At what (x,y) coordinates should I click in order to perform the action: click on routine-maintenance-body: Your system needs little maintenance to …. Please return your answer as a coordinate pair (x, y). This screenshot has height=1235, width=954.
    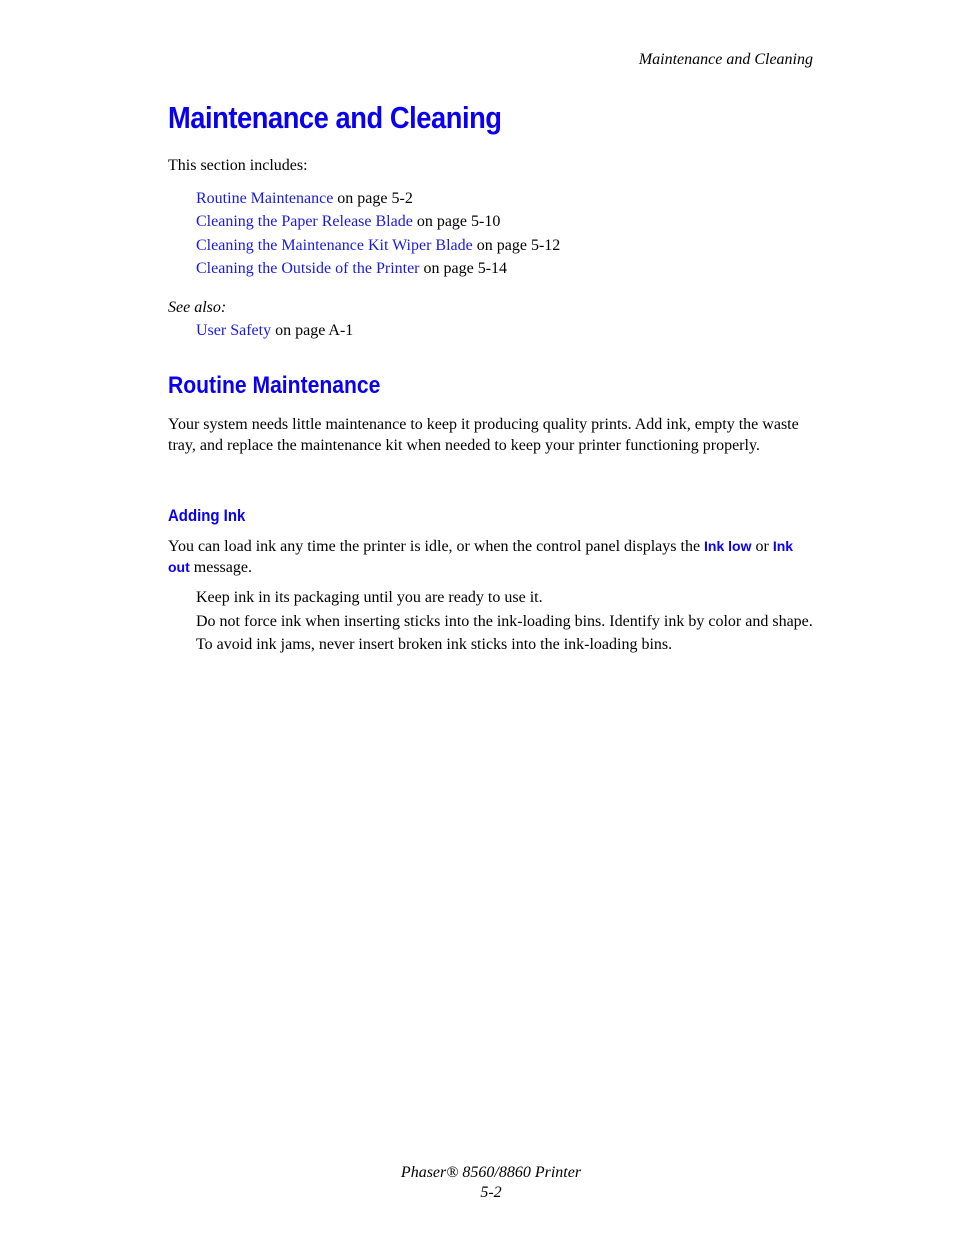
    Looking at the image, I should click on (483, 435).